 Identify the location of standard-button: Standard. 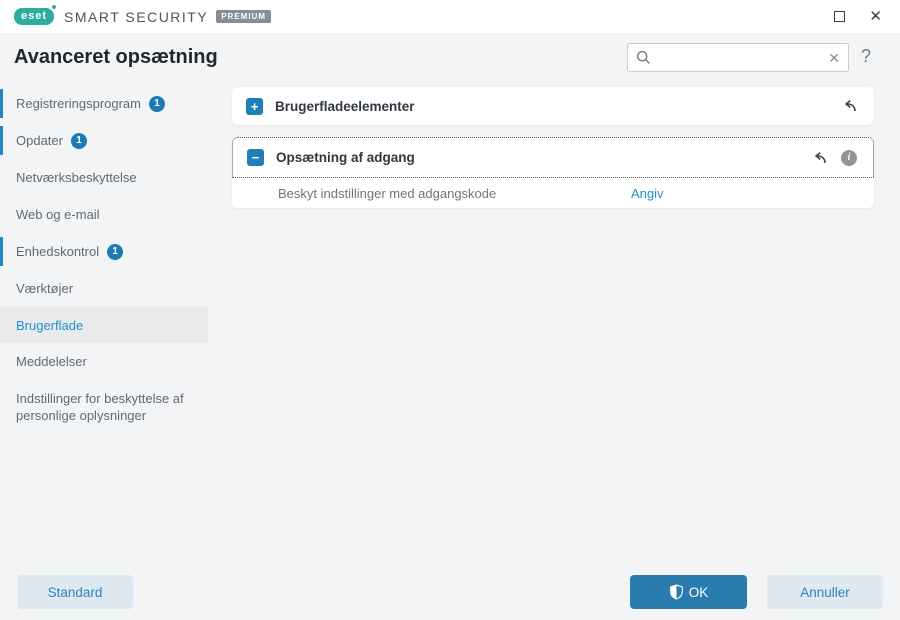
(75, 592).